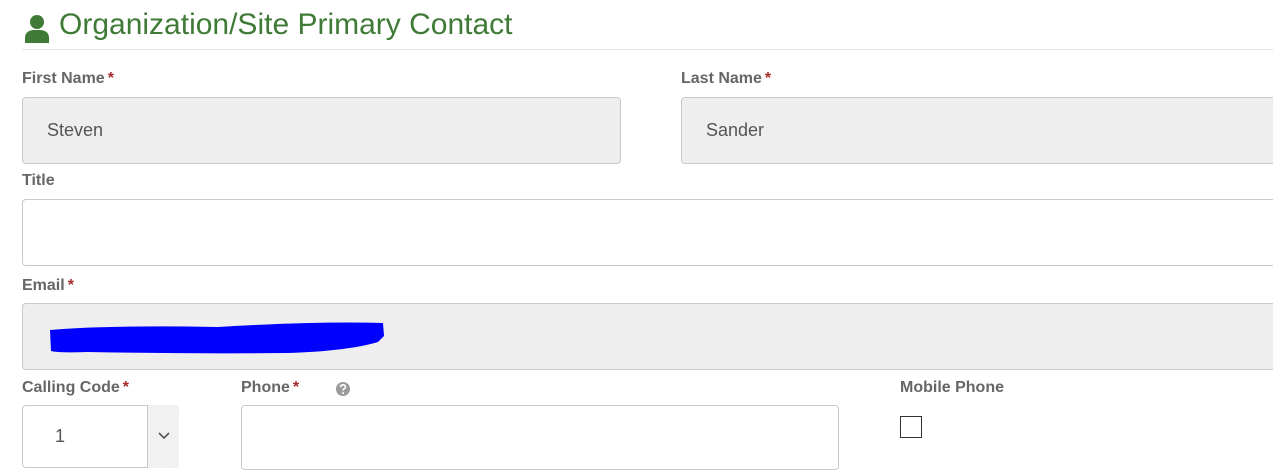  What do you see at coordinates (37, 29) in the screenshot?
I see `user-icon` at bounding box center [37, 29].